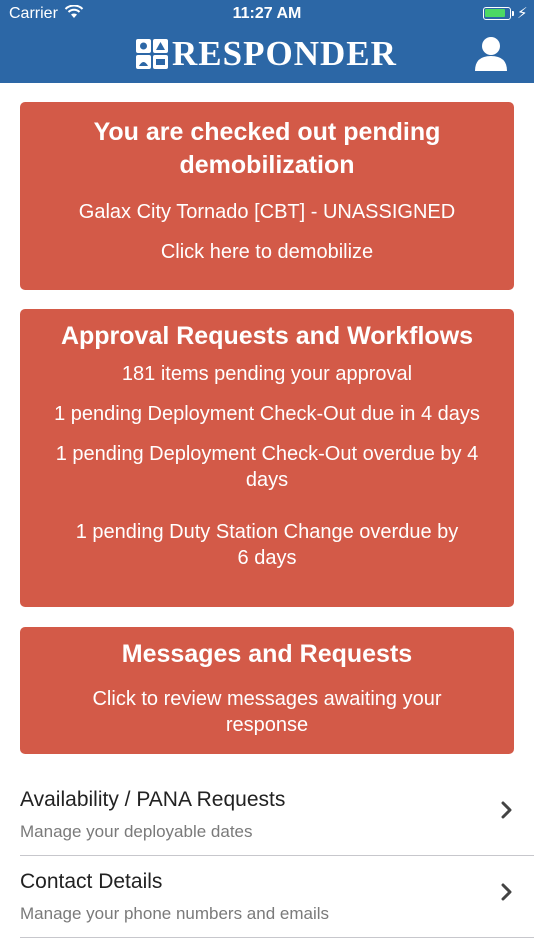 This screenshot has height=950, width=534. What do you see at coordinates (267, 336) in the screenshot?
I see `approvals-title: Approval Requests and Workflows` at bounding box center [267, 336].